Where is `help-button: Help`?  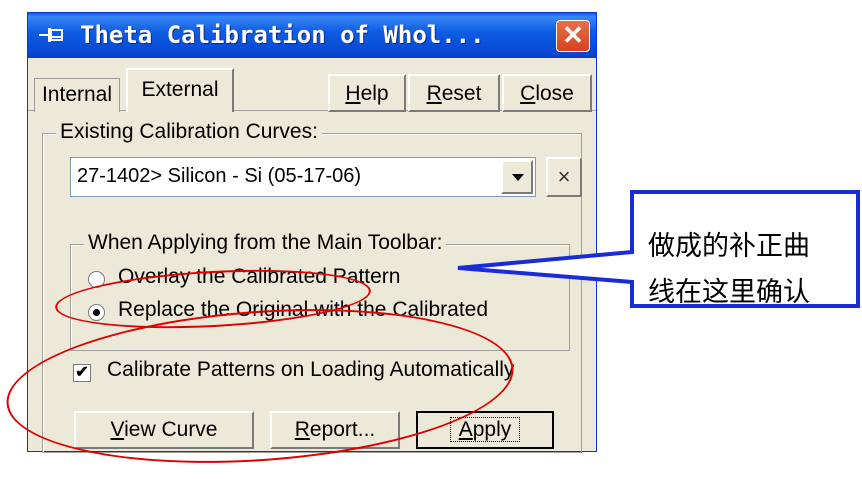 help-button: Help is located at coordinates (367, 93).